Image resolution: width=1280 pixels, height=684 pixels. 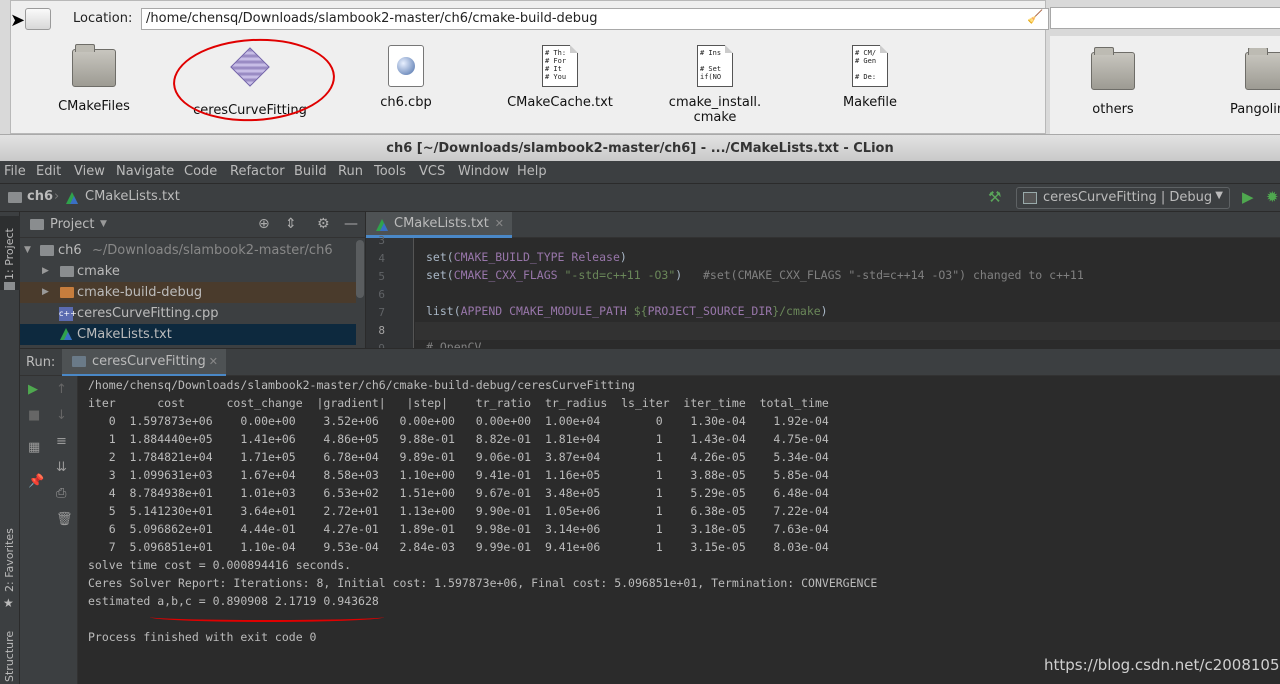 I want to click on file-item-pangolin: Pangolin, so click(x=1235, y=82).